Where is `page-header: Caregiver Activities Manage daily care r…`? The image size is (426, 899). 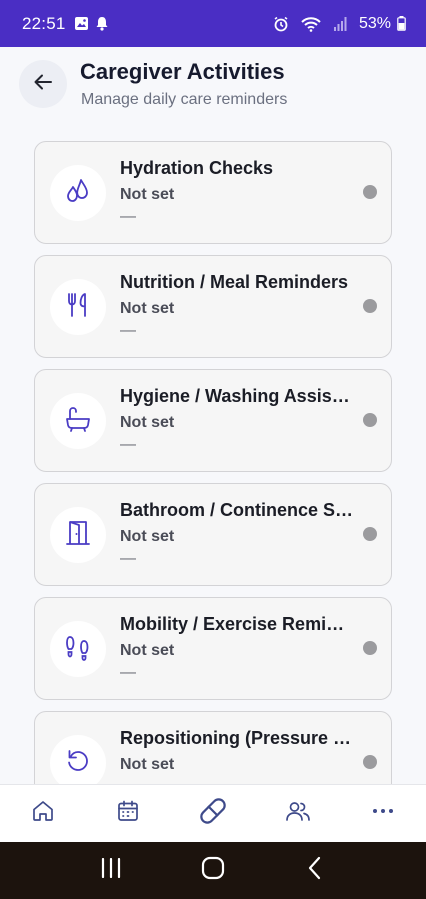
page-header: Caregiver Activities Manage daily care r… is located at coordinates (213, 87).